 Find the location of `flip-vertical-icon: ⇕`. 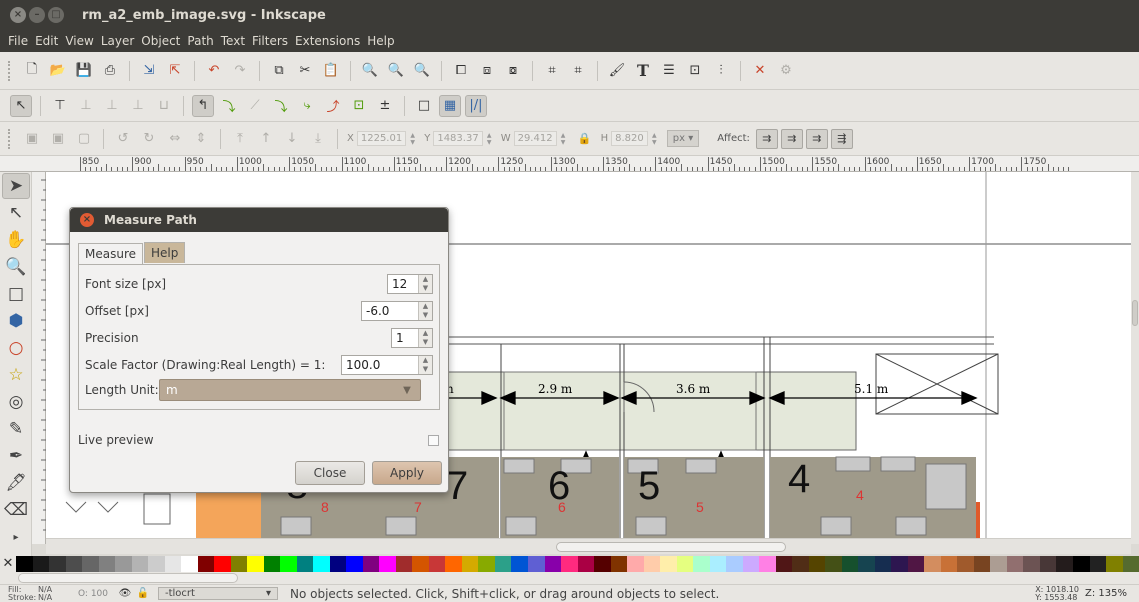

flip-vertical-icon: ⇕ is located at coordinates (201, 139).